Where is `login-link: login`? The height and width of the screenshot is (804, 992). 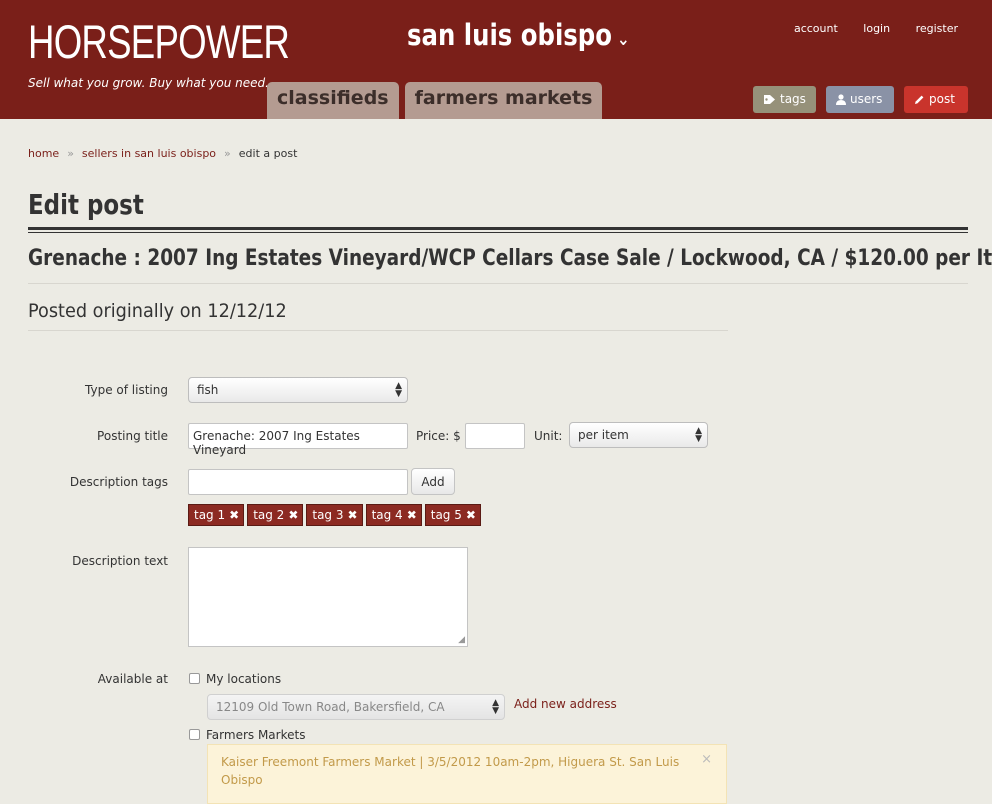 login-link: login is located at coordinates (876, 28).